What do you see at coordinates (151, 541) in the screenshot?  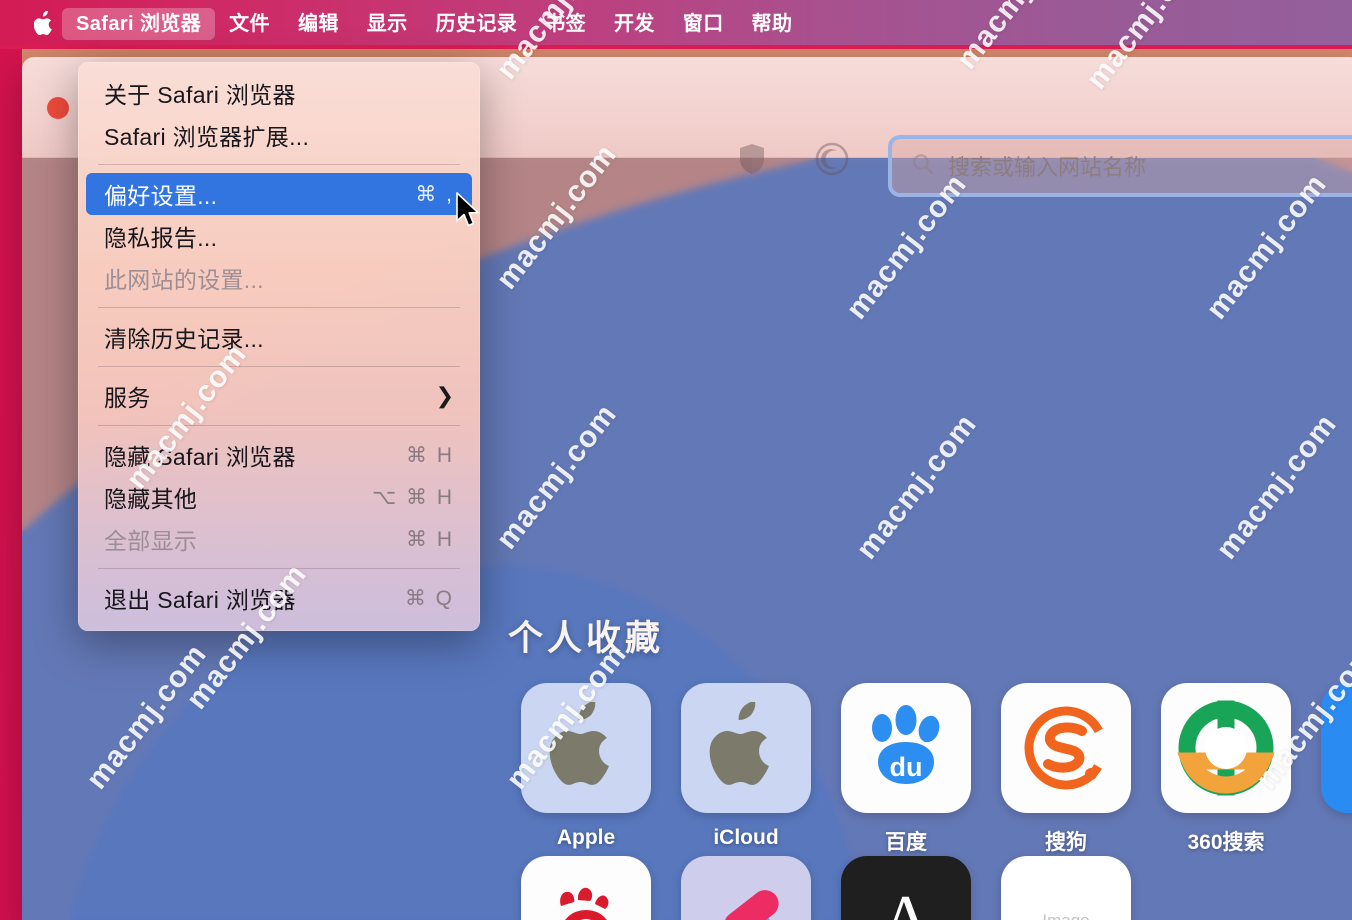 I see `menu-item-label: 全部显示` at bounding box center [151, 541].